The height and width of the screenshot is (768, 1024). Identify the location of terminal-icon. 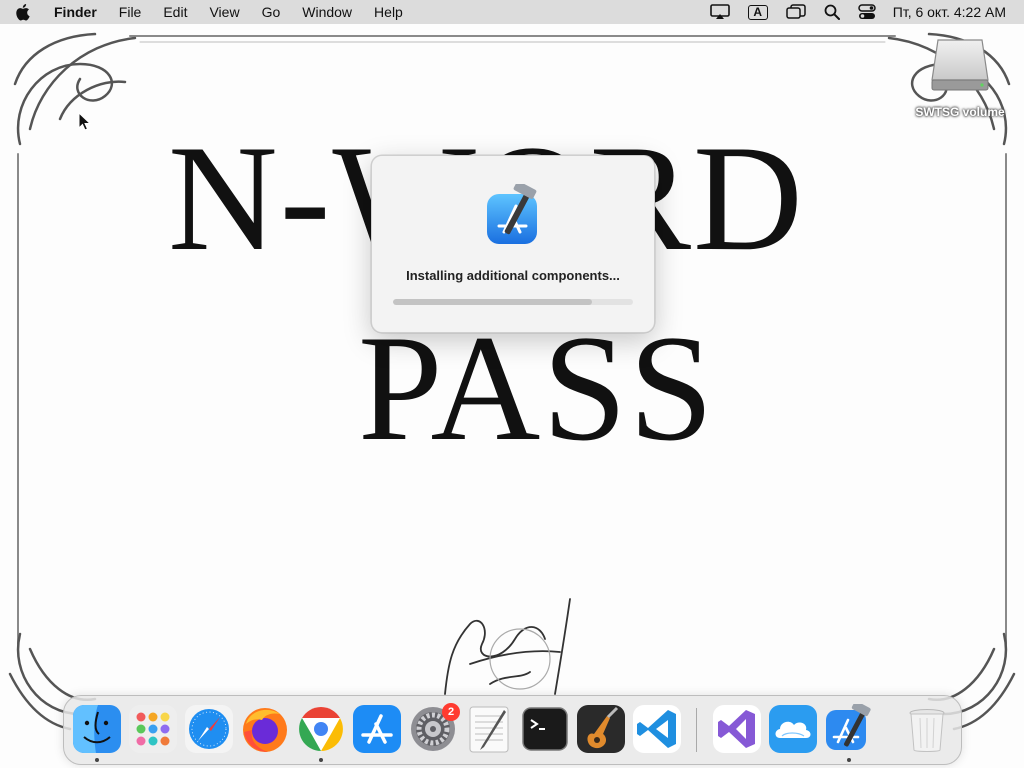
(545, 729).